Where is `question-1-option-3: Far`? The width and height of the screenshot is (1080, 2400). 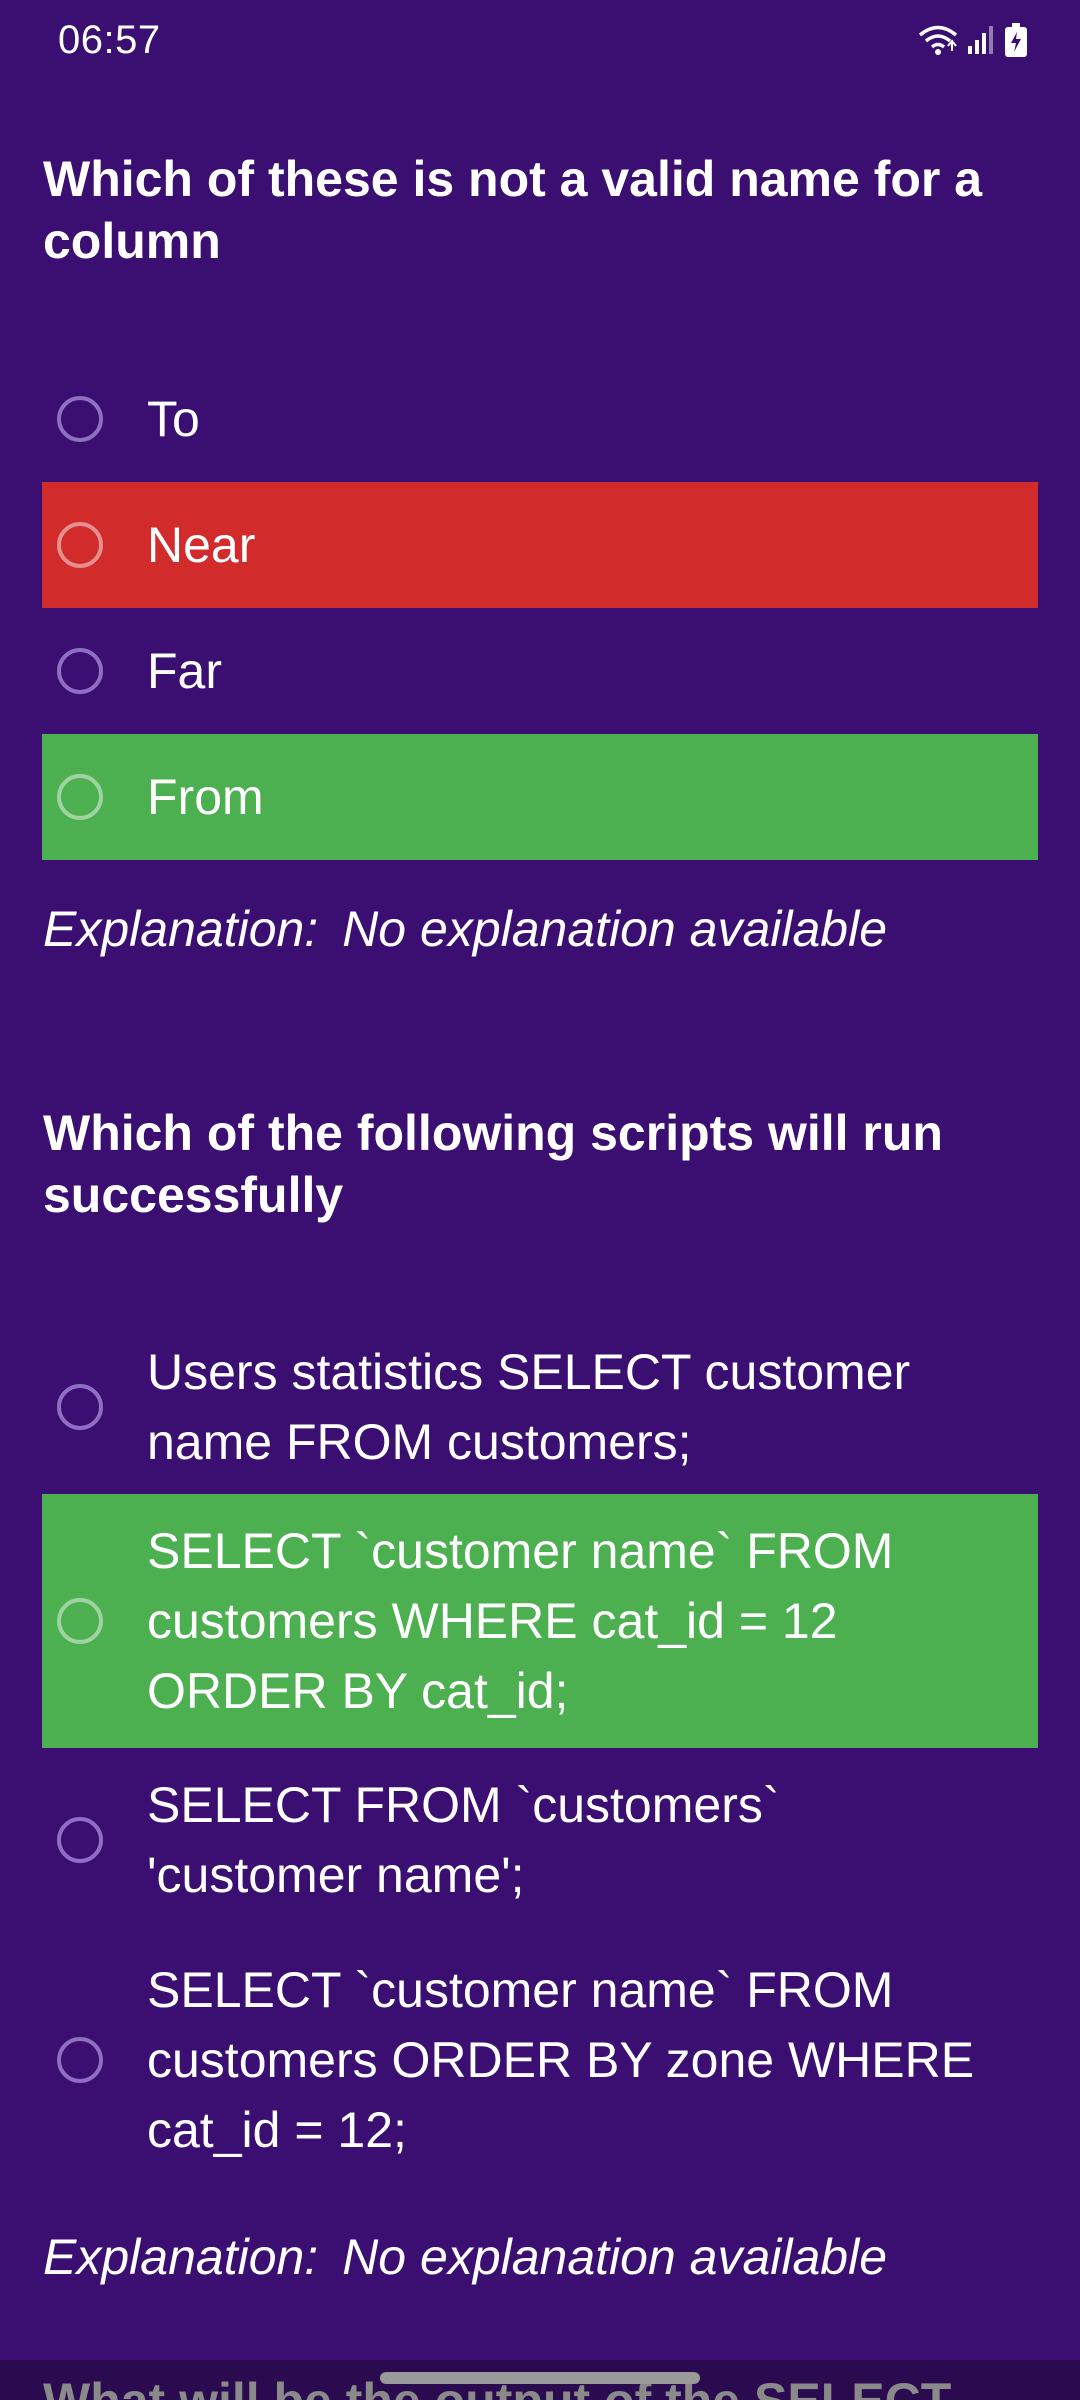 question-1-option-3: Far is located at coordinates (540, 671).